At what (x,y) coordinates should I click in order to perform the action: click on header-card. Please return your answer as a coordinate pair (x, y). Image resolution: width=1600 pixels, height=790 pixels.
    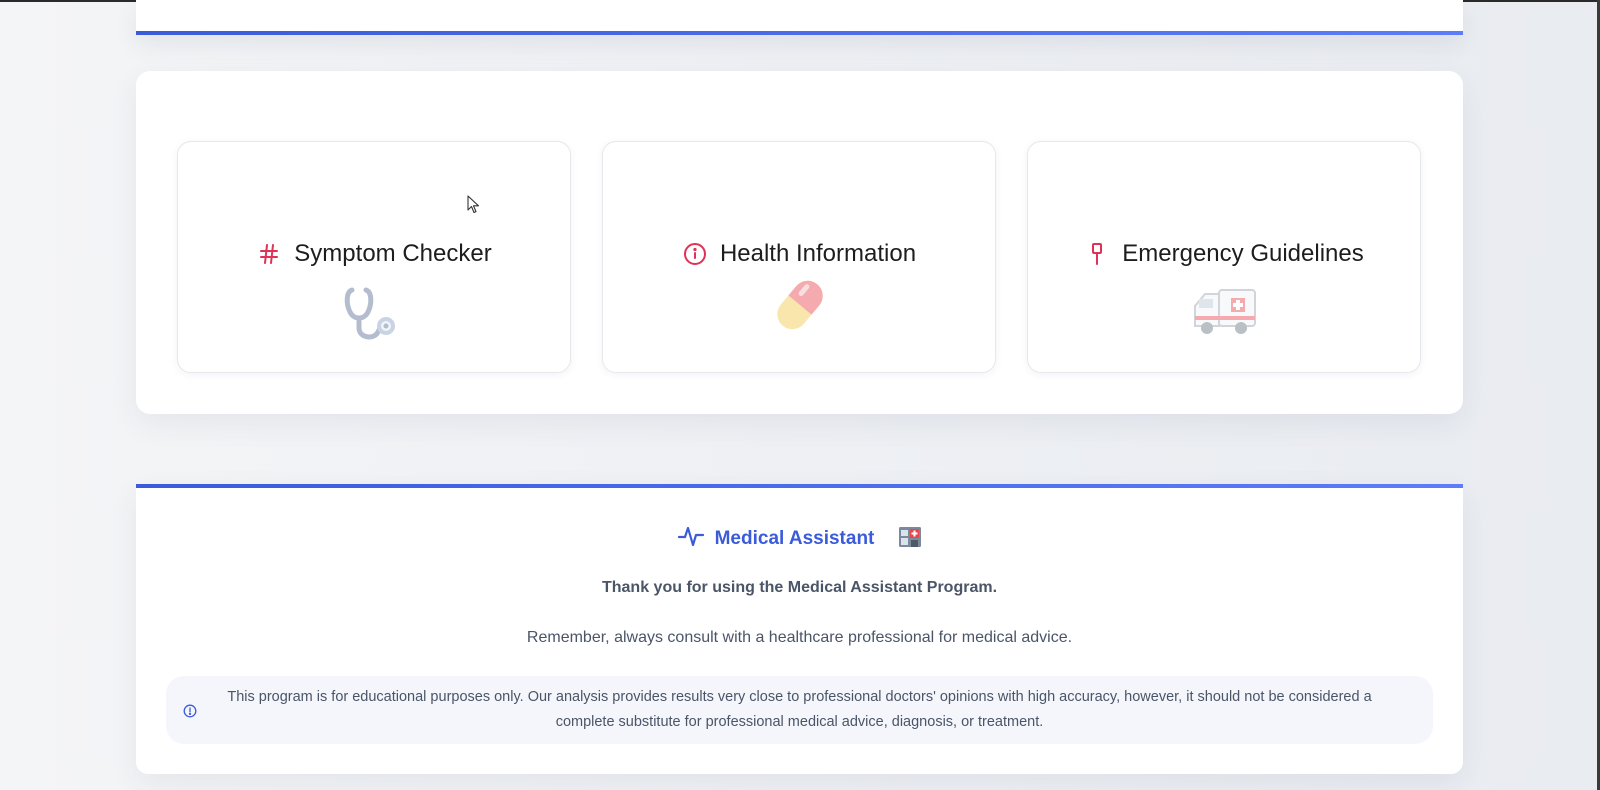
    Looking at the image, I should click on (799, 17).